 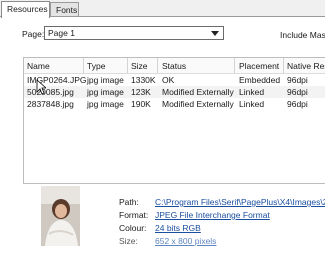 I want to click on mouse-cursor-icon, so click(x=41, y=87).